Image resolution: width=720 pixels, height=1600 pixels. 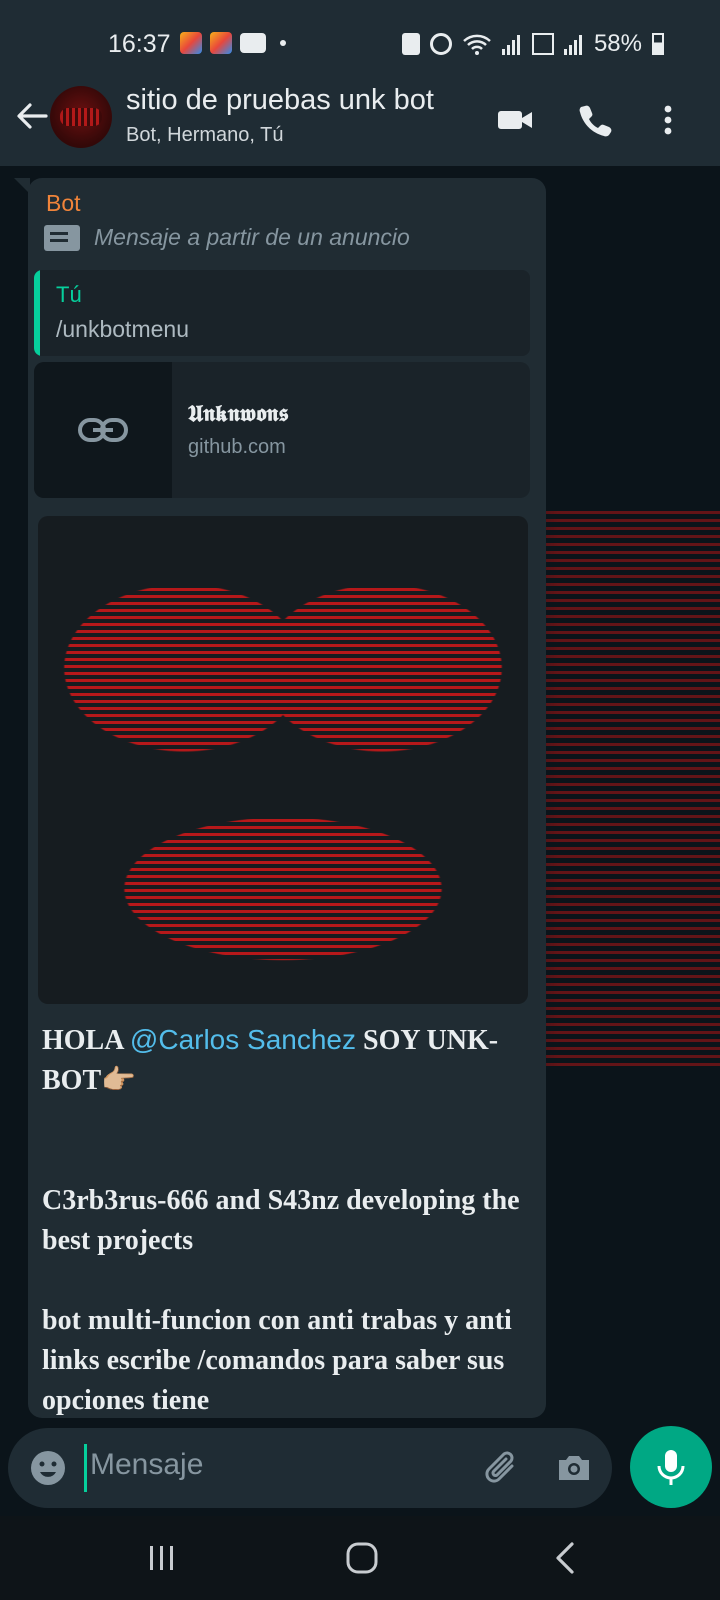 What do you see at coordinates (63, 203) in the screenshot?
I see `message-sender: Bot` at bounding box center [63, 203].